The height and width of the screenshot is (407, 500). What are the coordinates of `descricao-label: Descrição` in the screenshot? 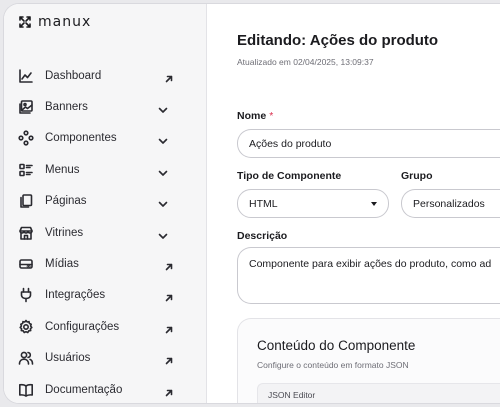 It's located at (262, 236).